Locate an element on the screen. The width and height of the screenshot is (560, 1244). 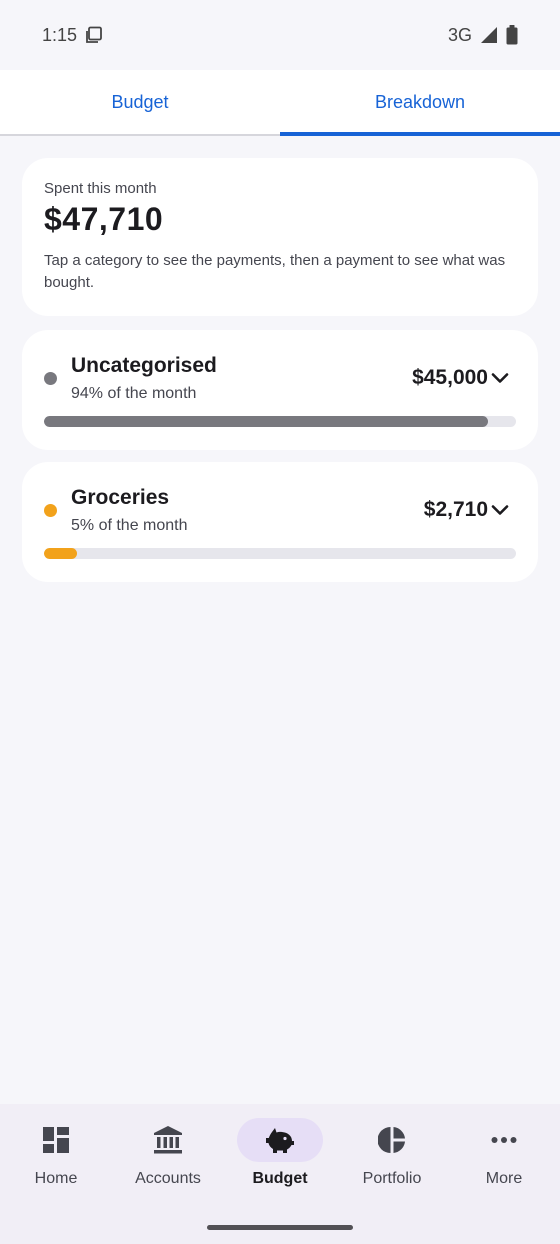
bottom-navigation: Home Accounts Budget Portfolio More is located at coordinates (280, 1174).